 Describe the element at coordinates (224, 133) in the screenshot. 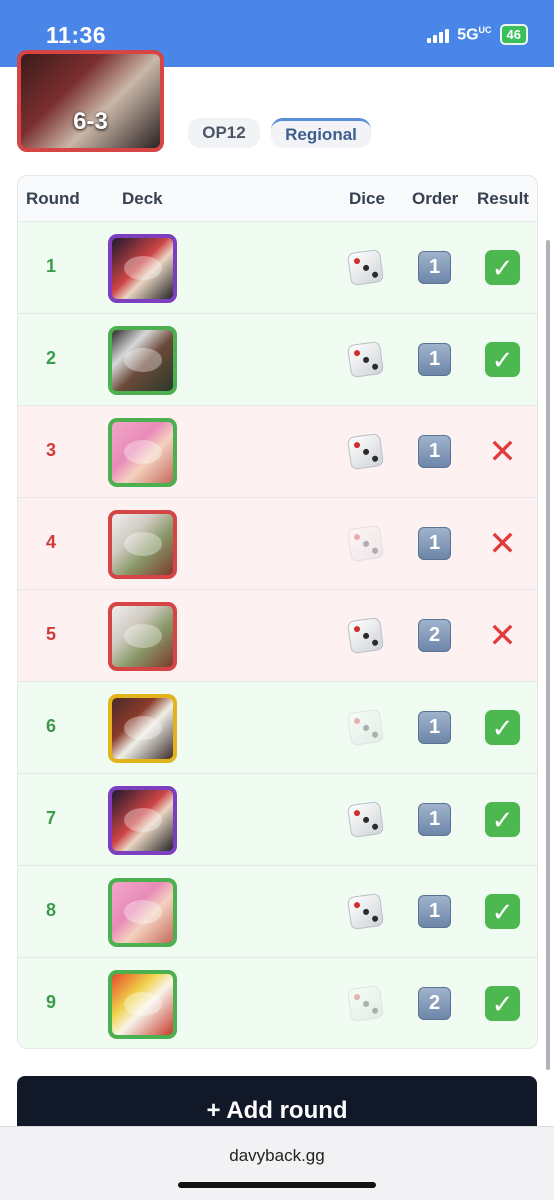

I see `tag-set: OP12` at that location.